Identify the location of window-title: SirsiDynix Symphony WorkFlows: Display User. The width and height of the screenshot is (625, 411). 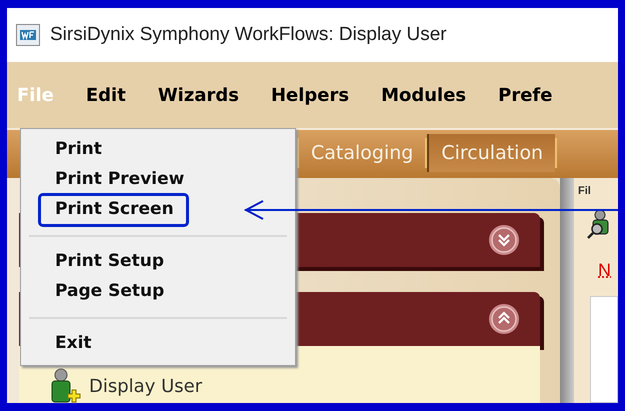
(248, 34).